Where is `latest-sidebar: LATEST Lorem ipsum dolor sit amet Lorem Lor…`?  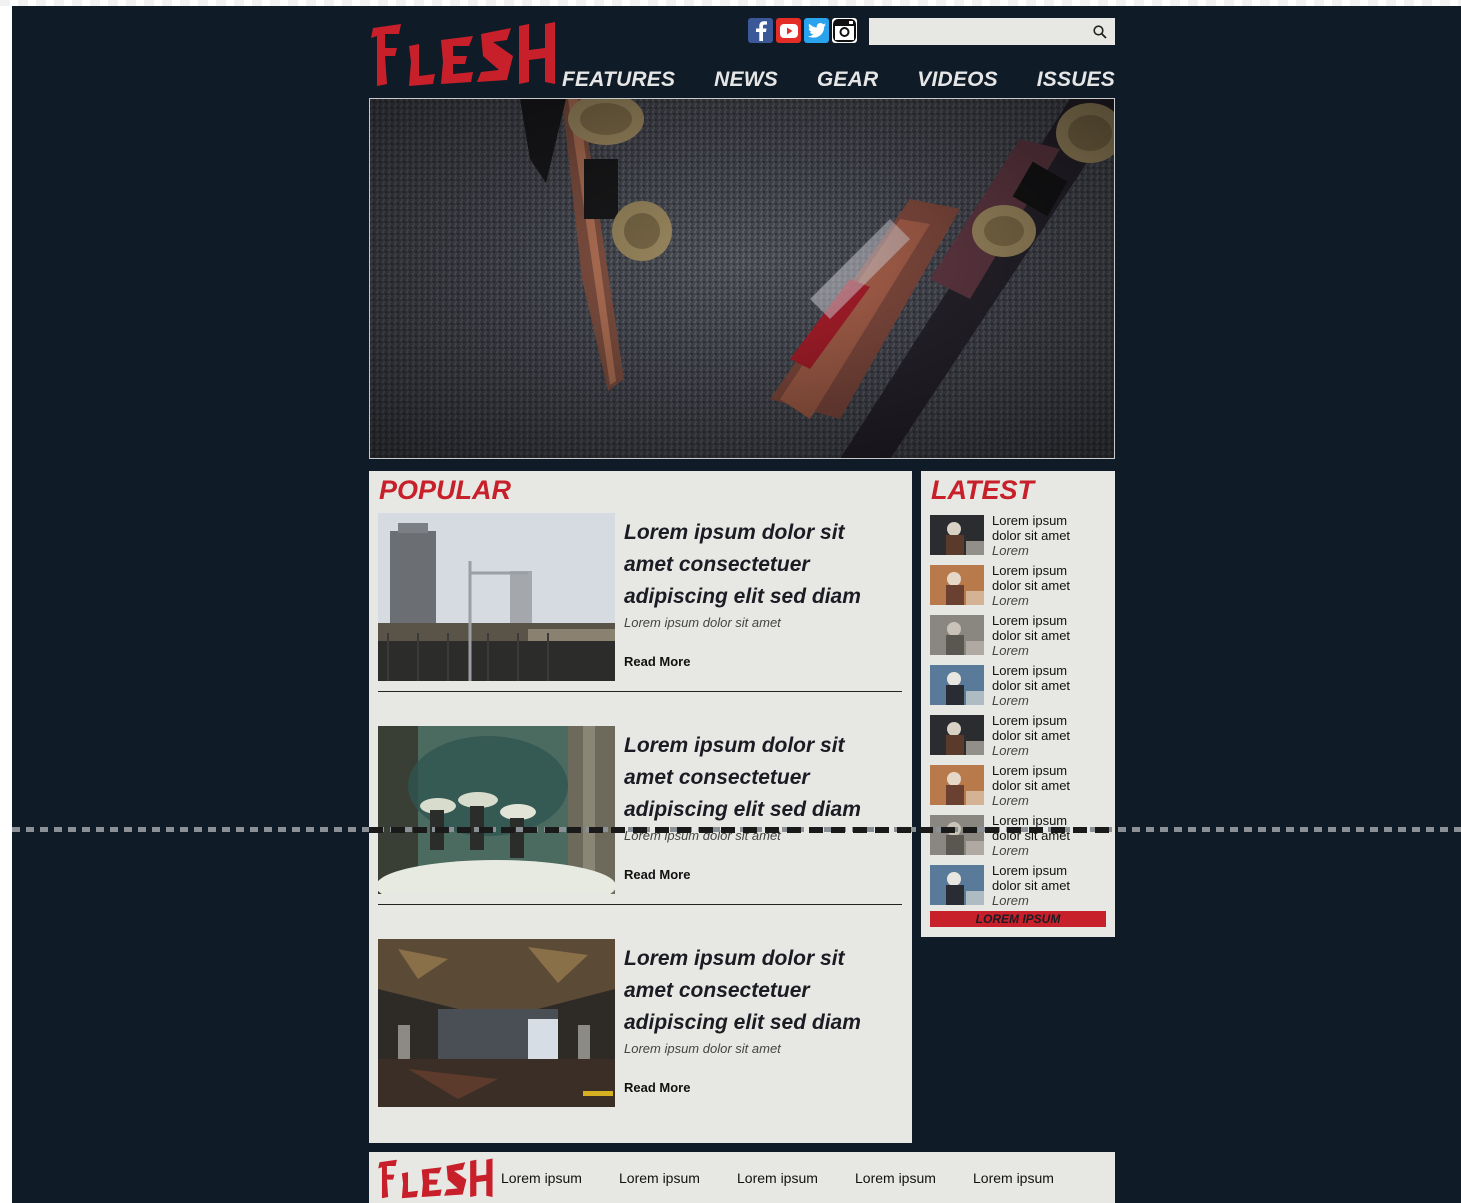 latest-sidebar: LATEST Lorem ipsum dolor sit amet Lorem Lor… is located at coordinates (1018, 704).